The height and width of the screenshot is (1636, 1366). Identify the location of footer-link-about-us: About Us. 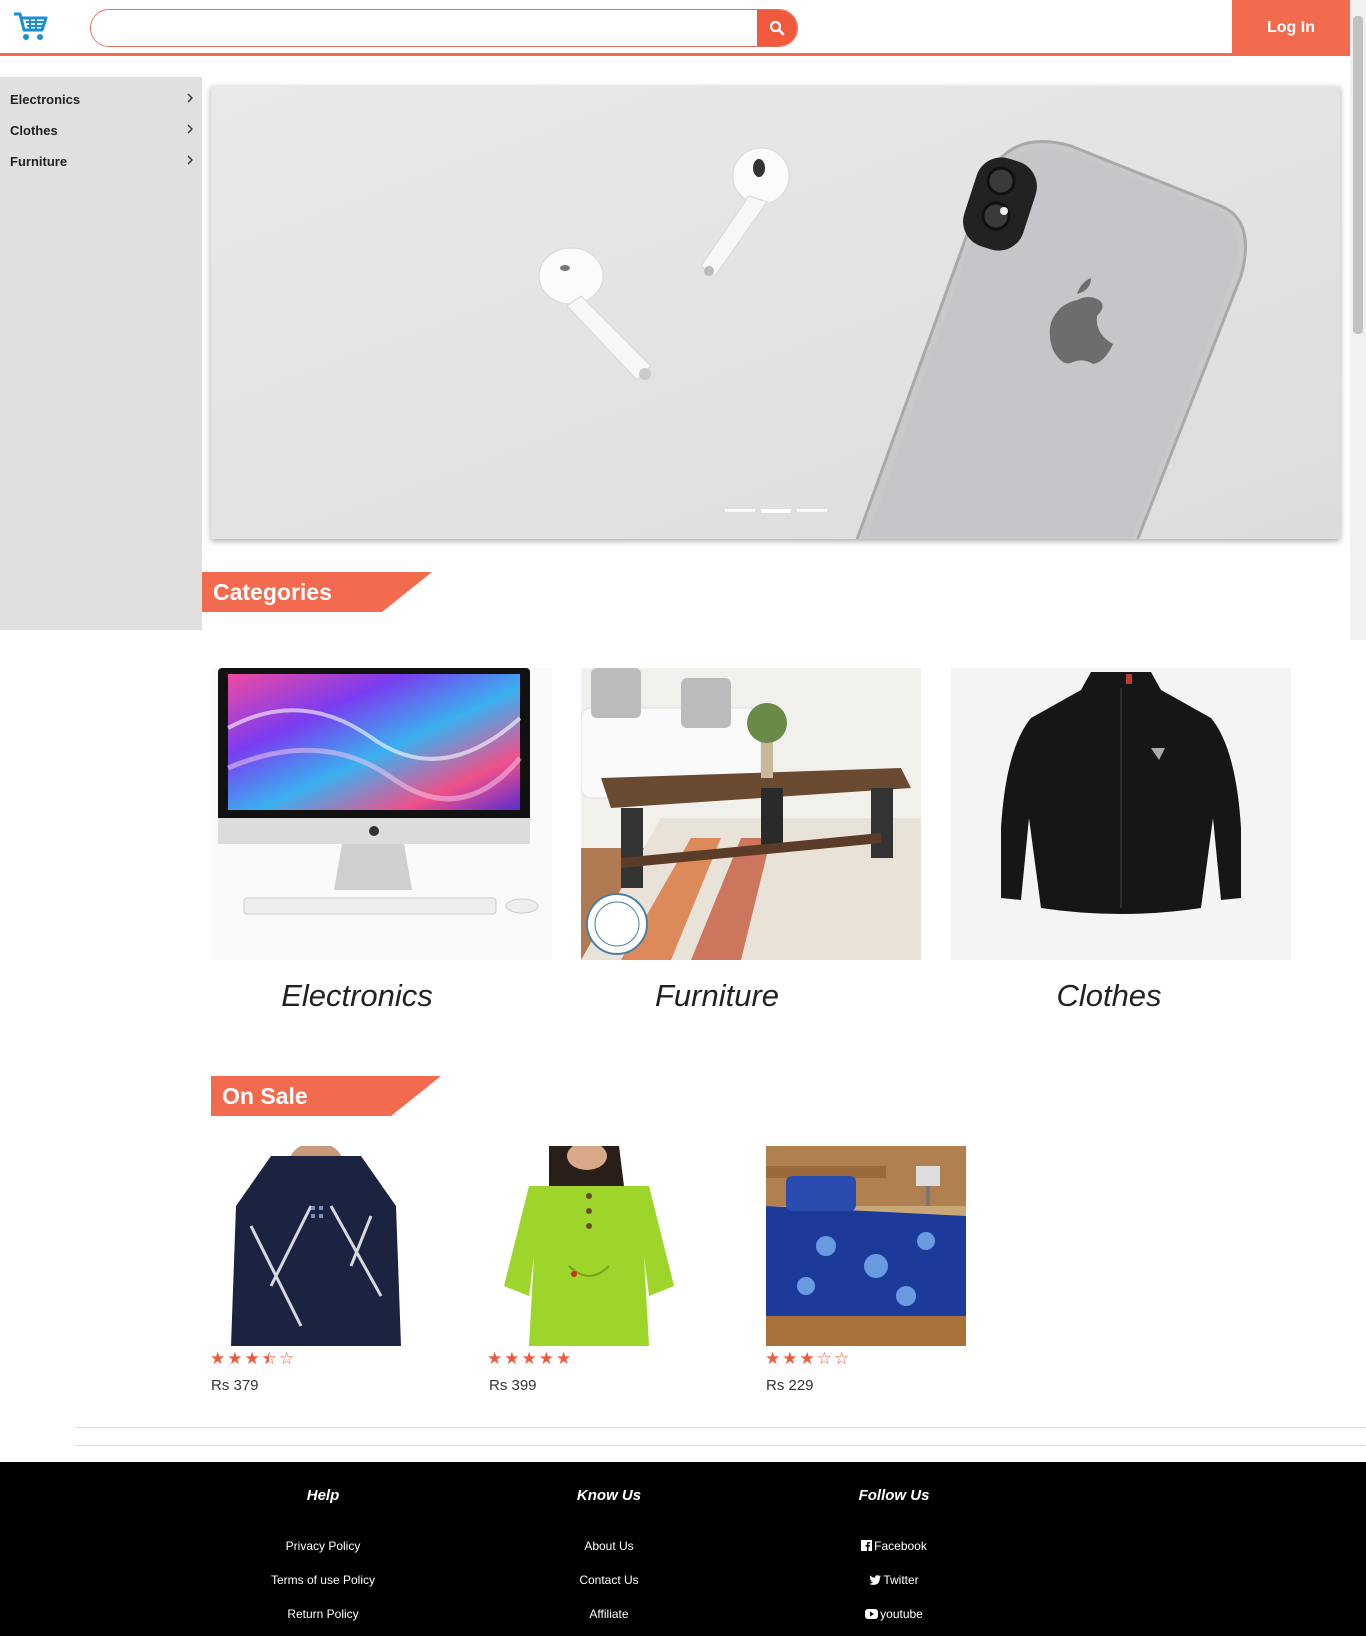
(609, 1546).